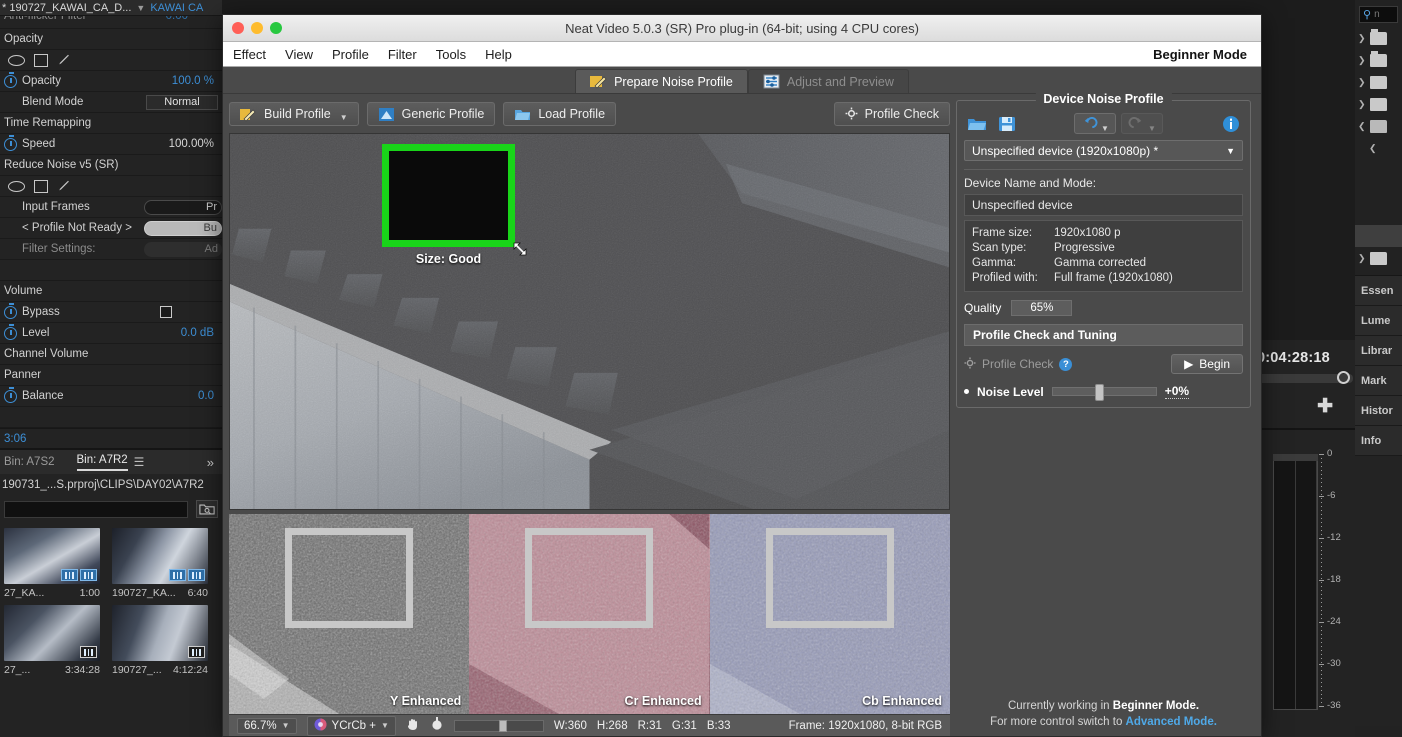 Image resolution: width=1402 pixels, height=737 pixels. Describe the element at coordinates (1305, 400) in the screenshot. I see `add-button-icon: ✚` at that location.